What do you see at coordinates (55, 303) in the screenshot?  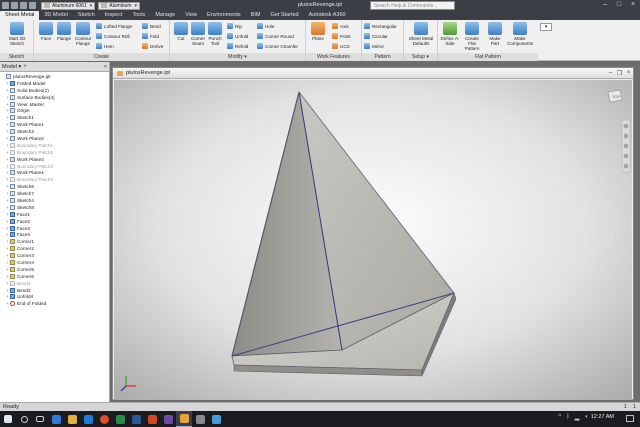 I see `tree-item: + End of Folded` at bounding box center [55, 303].